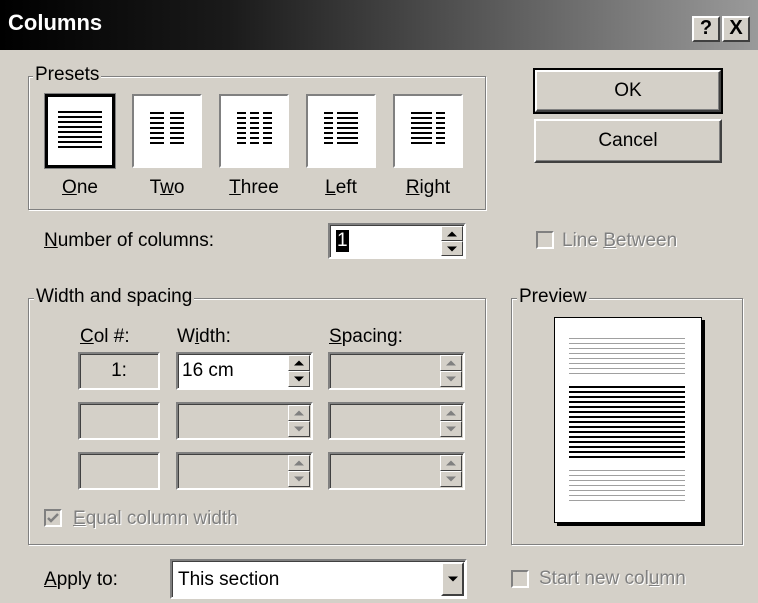 Image resolution: width=758 pixels, height=603 pixels. Describe the element at coordinates (366, 336) in the screenshot. I see `spacing-header: Spacing:` at that location.